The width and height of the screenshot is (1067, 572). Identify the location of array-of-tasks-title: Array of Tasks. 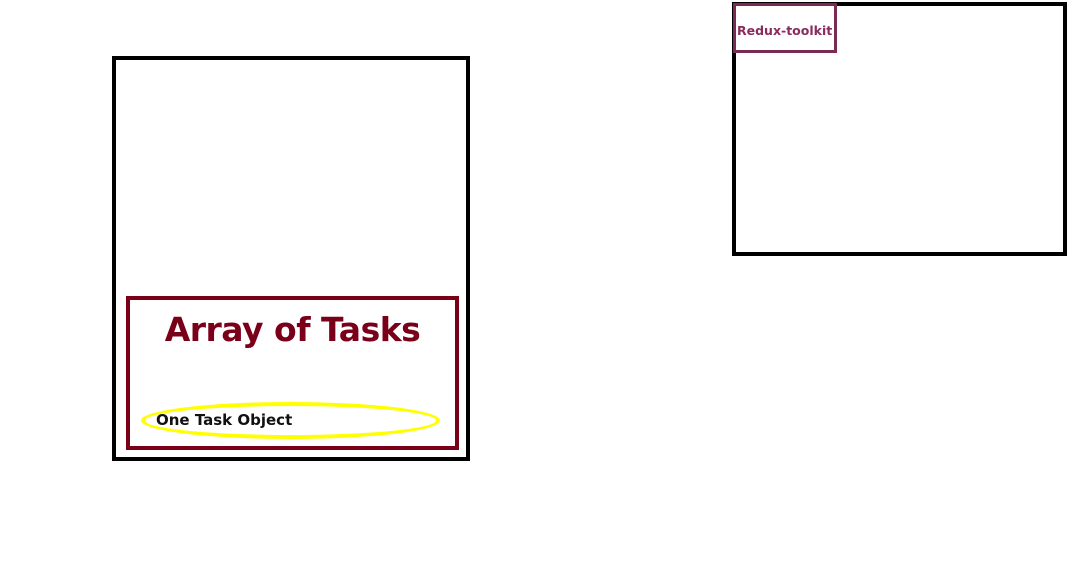
(292, 329).